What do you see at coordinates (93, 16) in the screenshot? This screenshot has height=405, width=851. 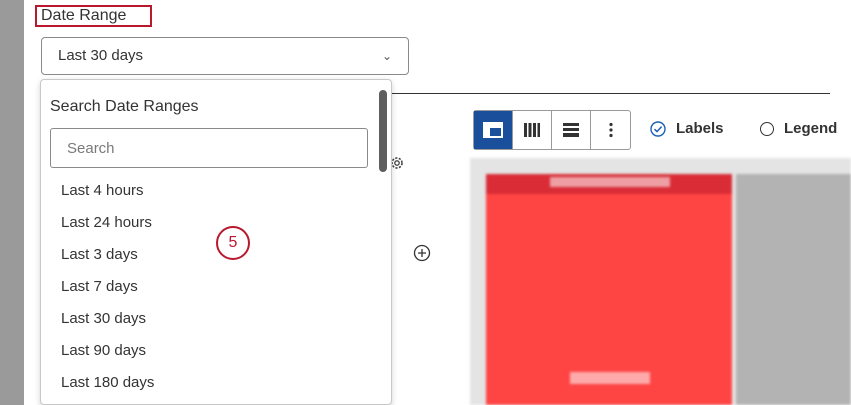 I see `date-range-label: Date Range` at bounding box center [93, 16].